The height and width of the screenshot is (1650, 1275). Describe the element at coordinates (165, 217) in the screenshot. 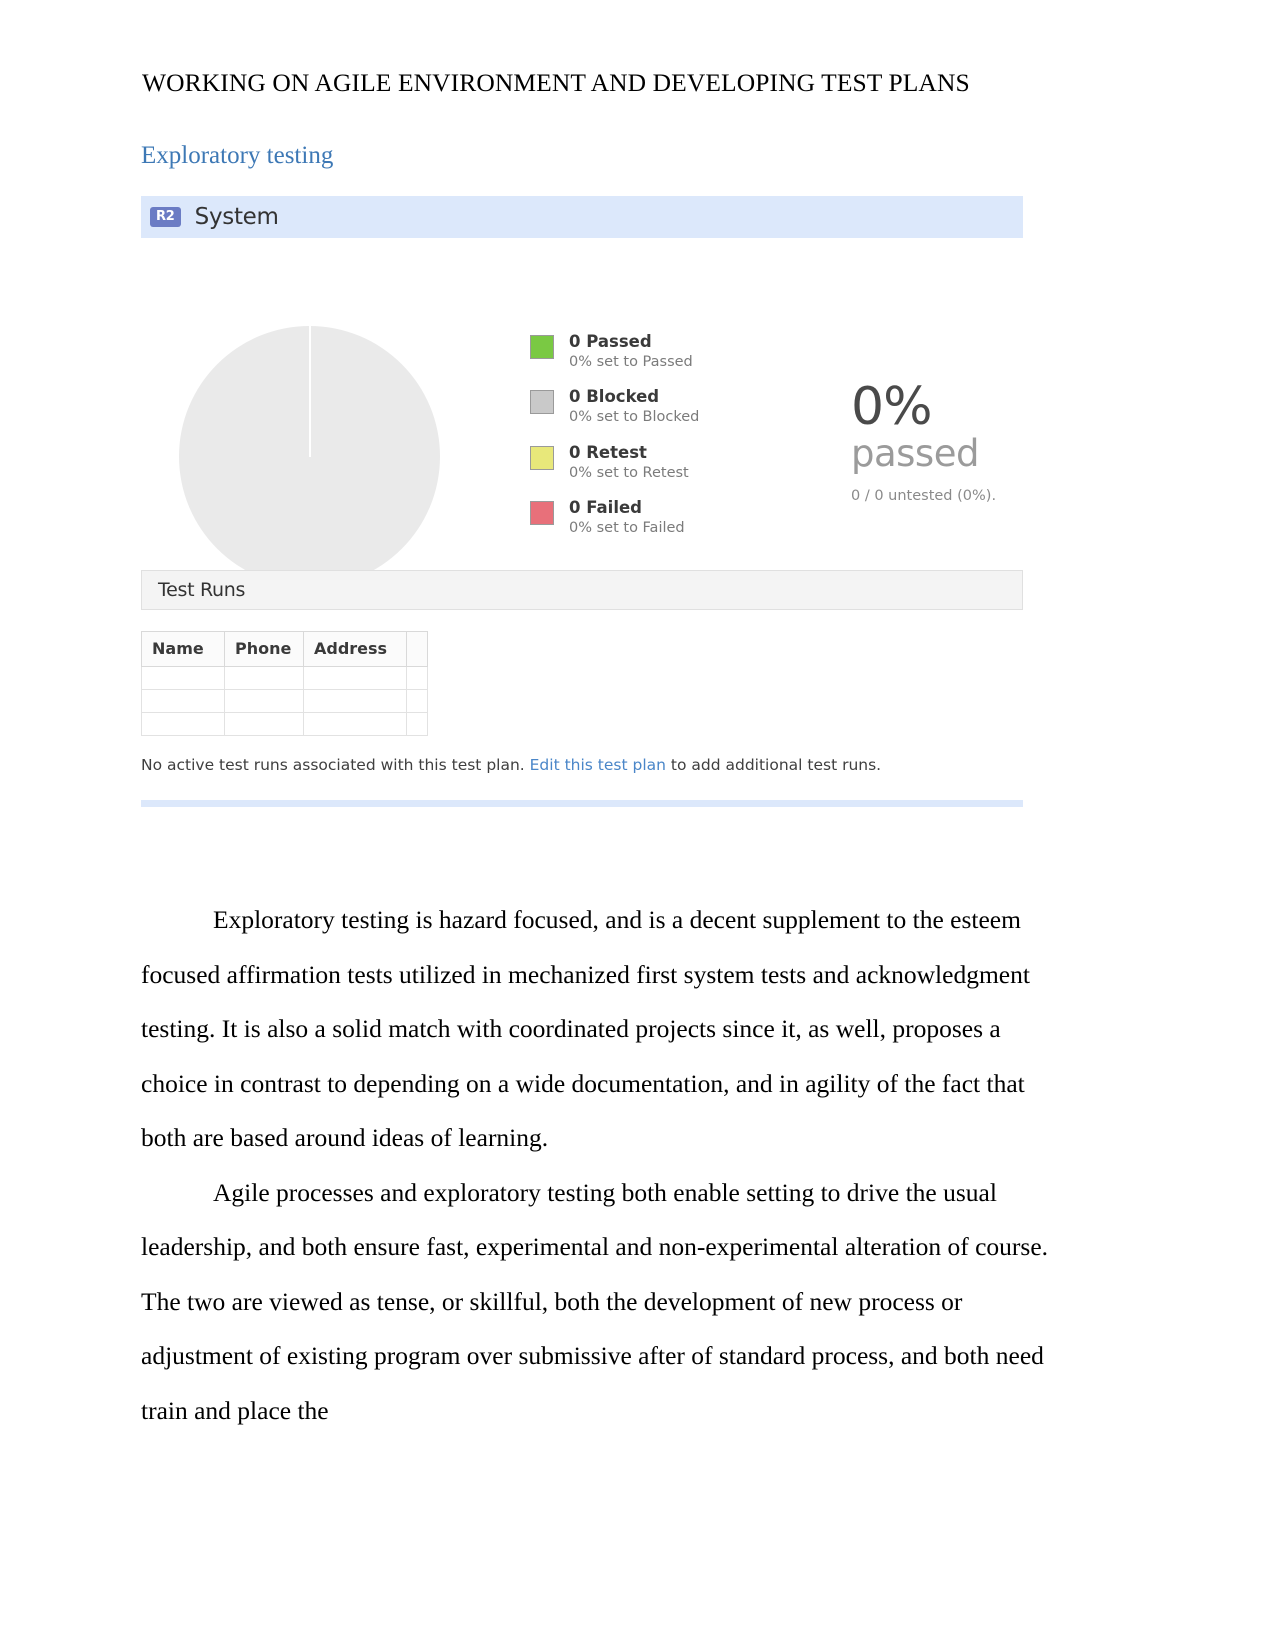

I see `release-badge: R2` at that location.